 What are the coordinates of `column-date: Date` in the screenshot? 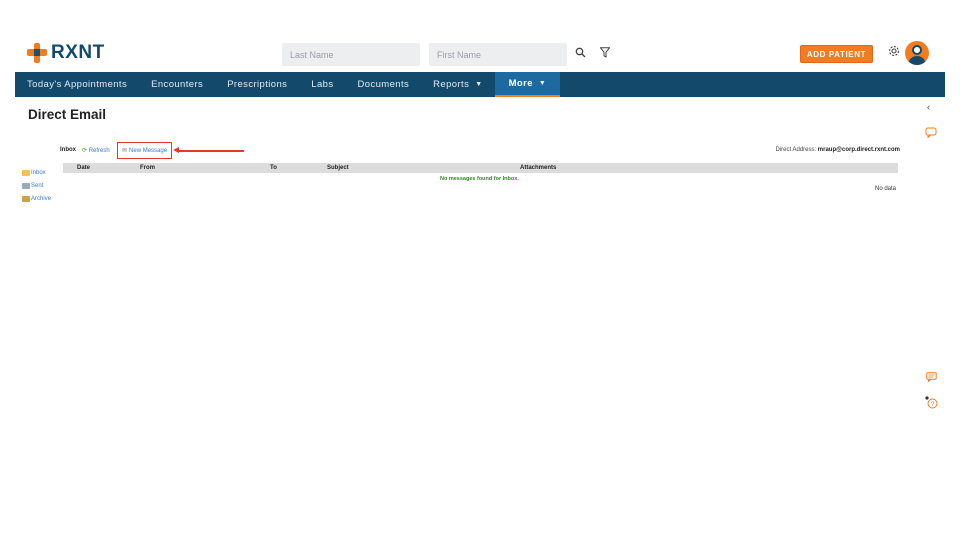 It's located at (83, 168).